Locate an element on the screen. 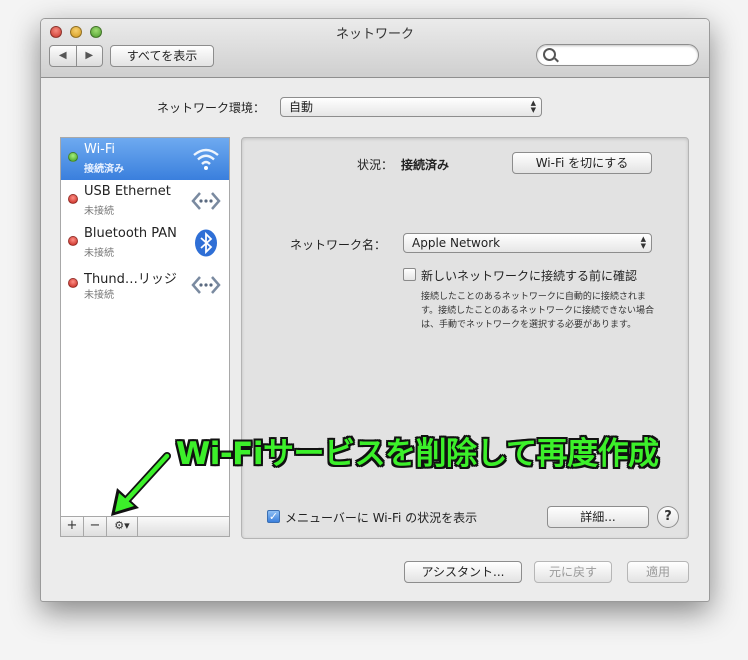 Image resolution: width=748 pixels, height=660 pixels. revert-button: 元に戻す is located at coordinates (573, 572).